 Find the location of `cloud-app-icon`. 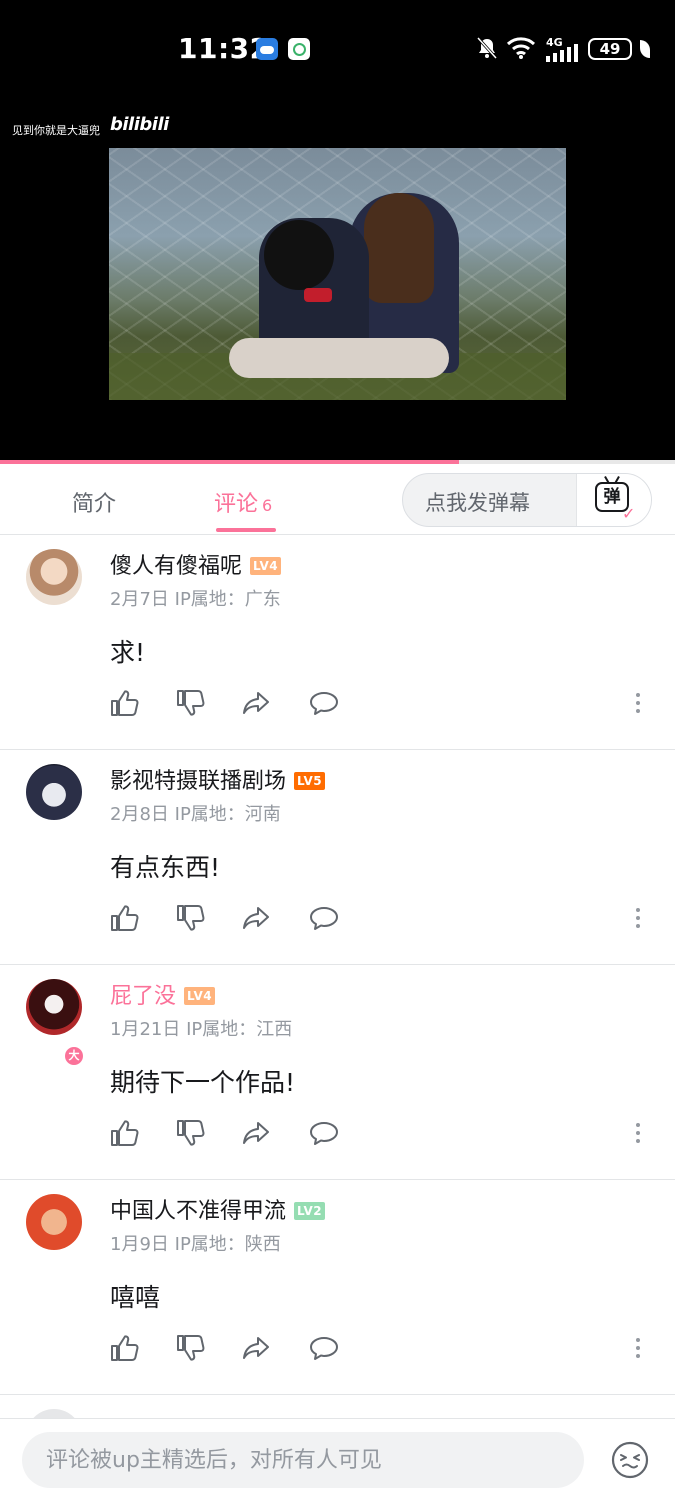

cloud-app-icon is located at coordinates (267, 49).